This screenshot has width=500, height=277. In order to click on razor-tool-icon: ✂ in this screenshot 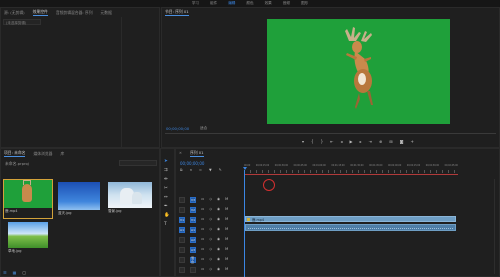, I will do `click(167, 188)`.